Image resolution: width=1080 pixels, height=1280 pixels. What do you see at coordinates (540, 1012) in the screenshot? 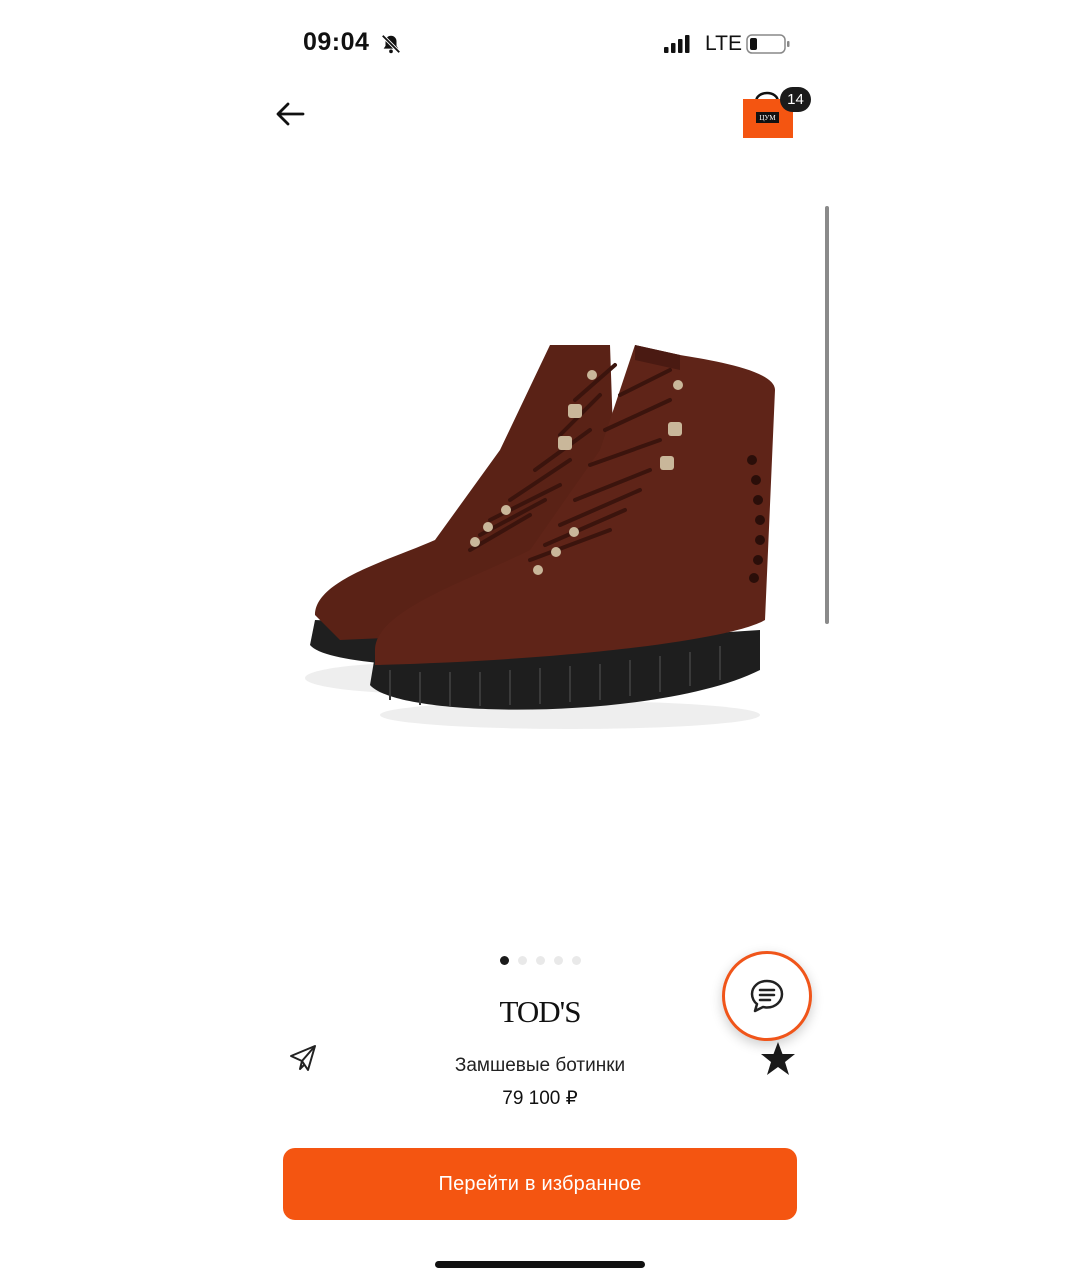
I see `brand-name: TOD'S` at bounding box center [540, 1012].